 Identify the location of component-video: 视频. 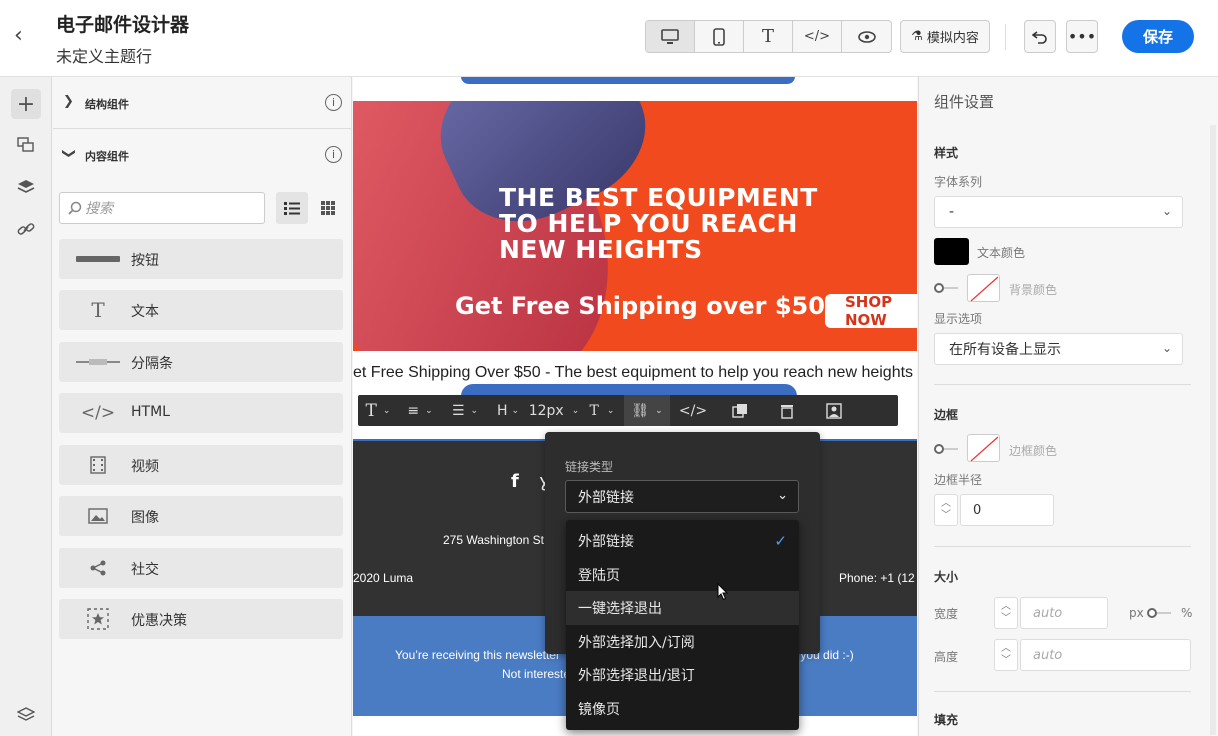
(201, 465).